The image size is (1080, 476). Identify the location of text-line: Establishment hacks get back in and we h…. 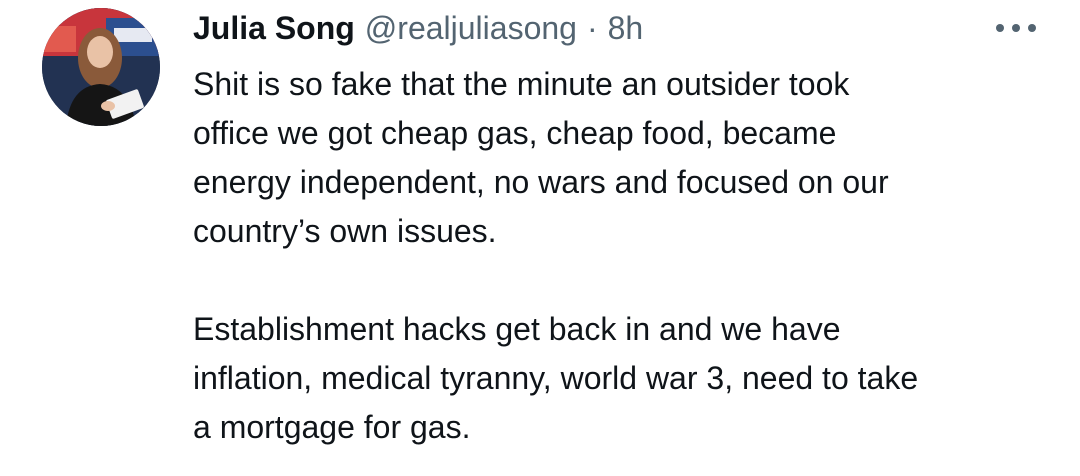
(517, 329).